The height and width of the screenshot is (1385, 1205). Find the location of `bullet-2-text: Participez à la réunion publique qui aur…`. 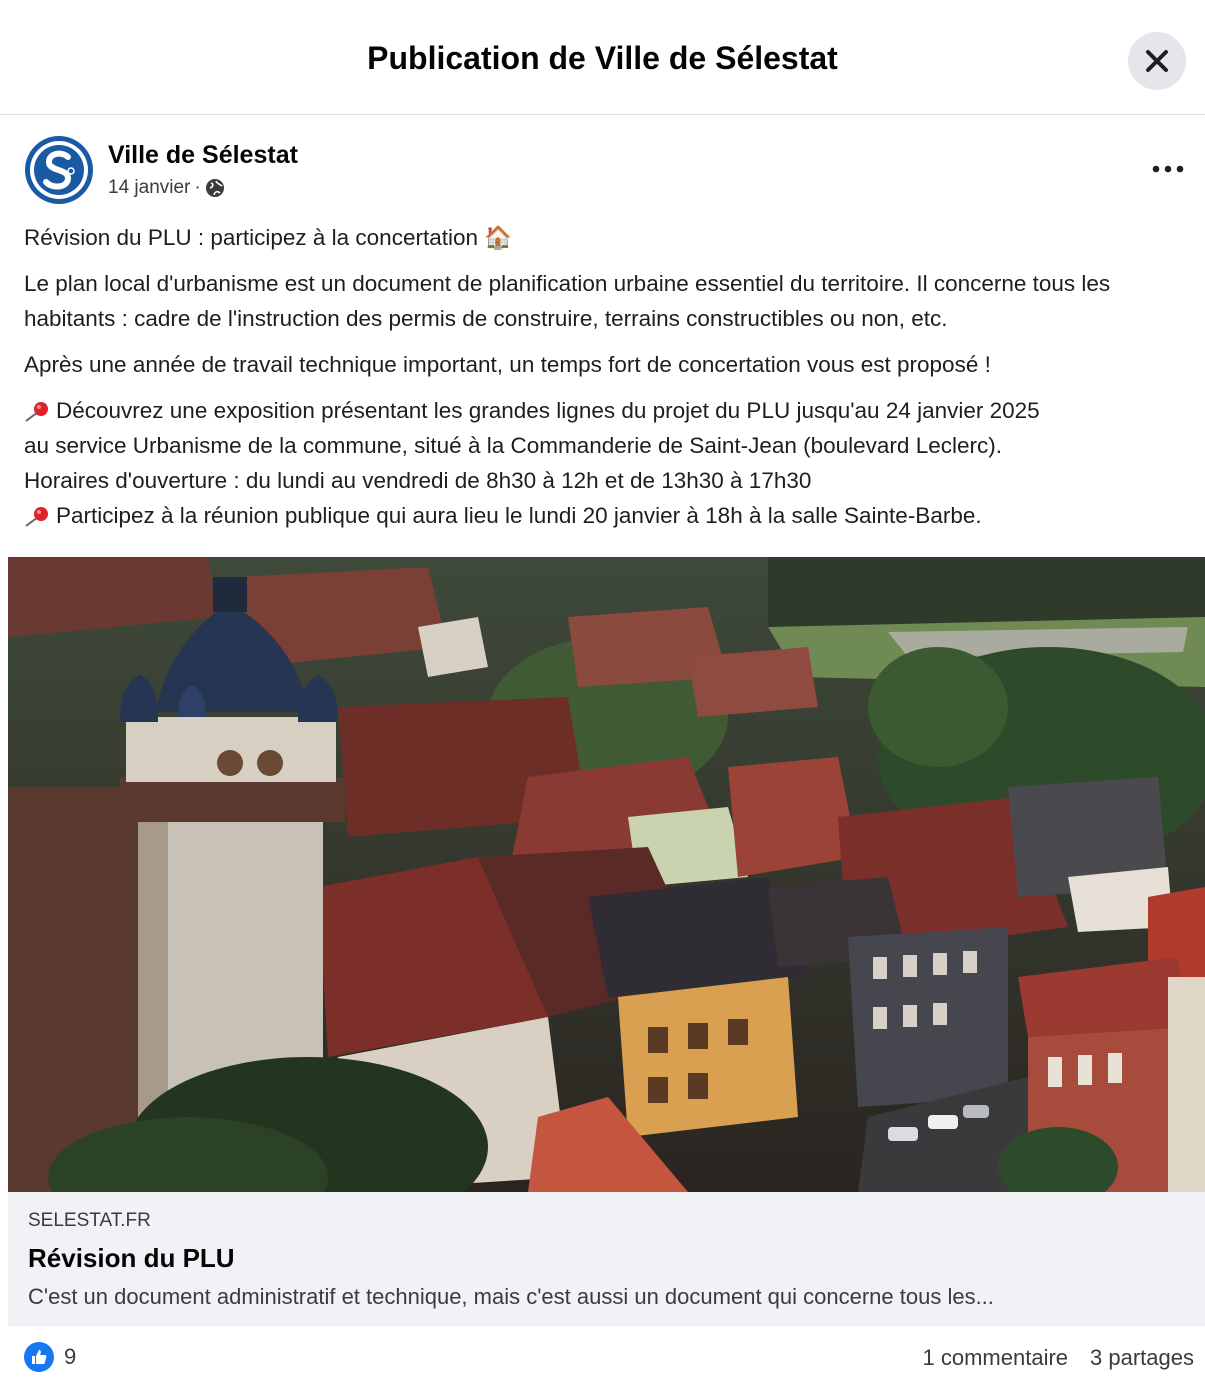

bullet-2-text: Participez à la réunion publique qui aur… is located at coordinates (519, 515).